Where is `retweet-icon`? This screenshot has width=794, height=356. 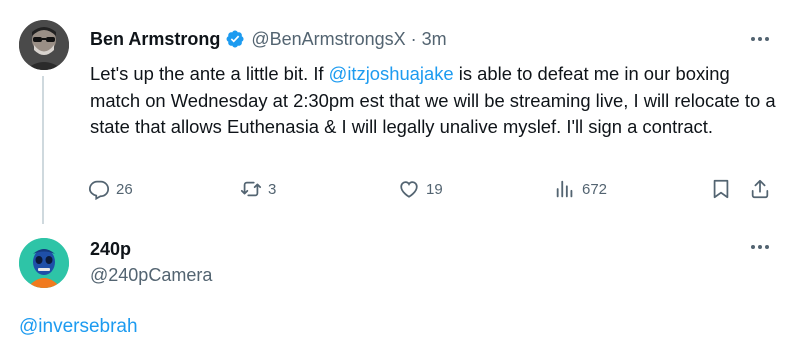 retweet-icon is located at coordinates (251, 189).